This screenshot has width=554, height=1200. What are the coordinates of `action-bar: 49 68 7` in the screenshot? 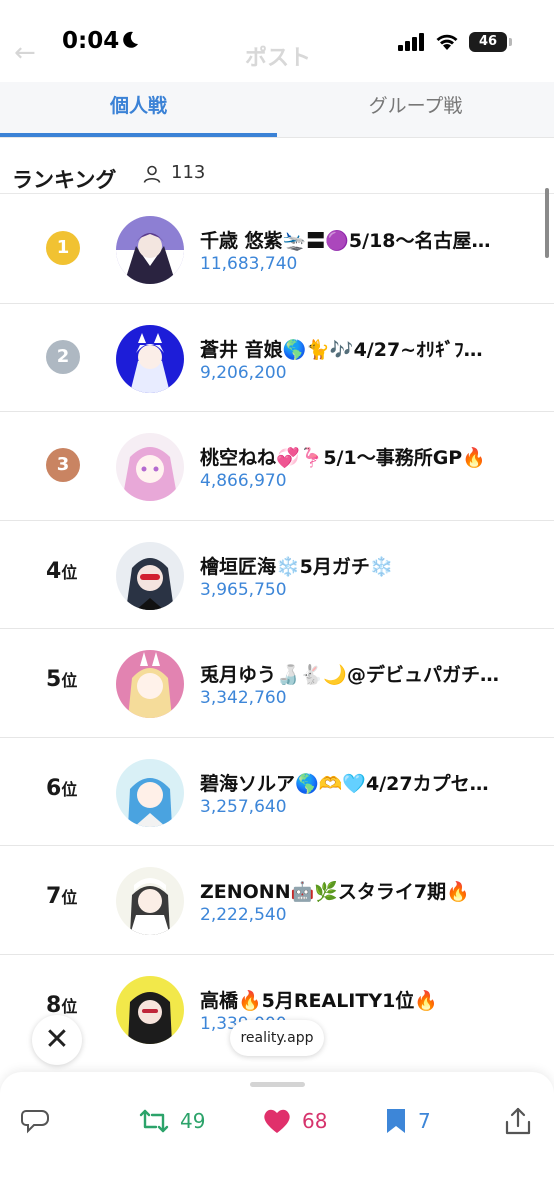 It's located at (277, 1136).